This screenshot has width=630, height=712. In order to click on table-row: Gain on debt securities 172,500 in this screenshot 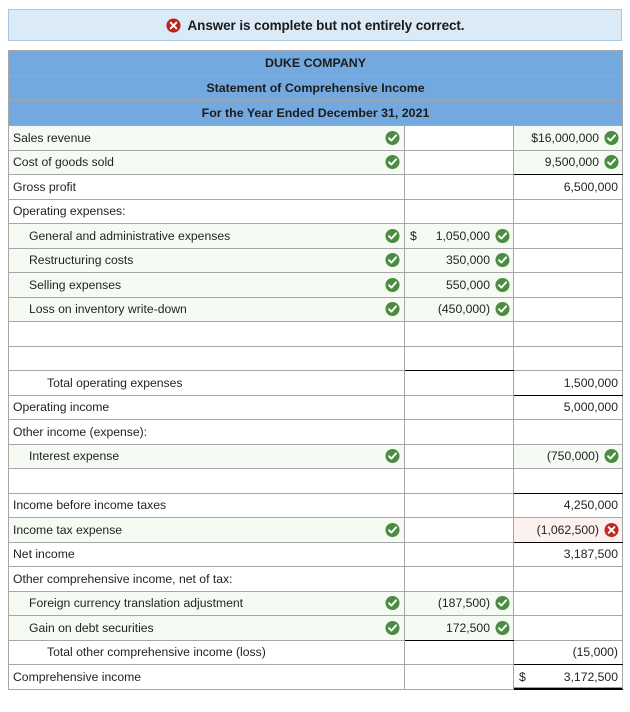, I will do `click(315, 628)`.